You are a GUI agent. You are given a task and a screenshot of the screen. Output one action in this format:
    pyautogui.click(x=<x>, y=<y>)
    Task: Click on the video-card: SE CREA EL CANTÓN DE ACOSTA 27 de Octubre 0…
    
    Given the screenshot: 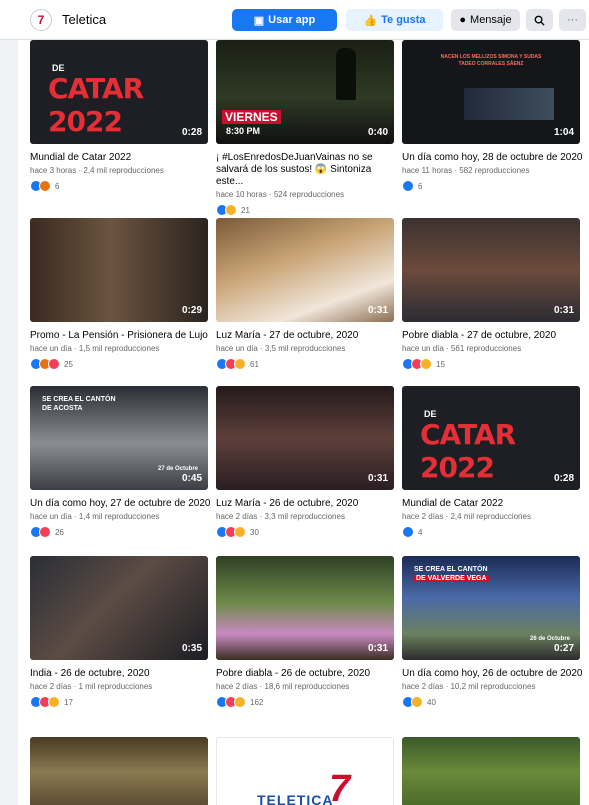 What is the action you would take?
    pyautogui.click(x=121, y=462)
    